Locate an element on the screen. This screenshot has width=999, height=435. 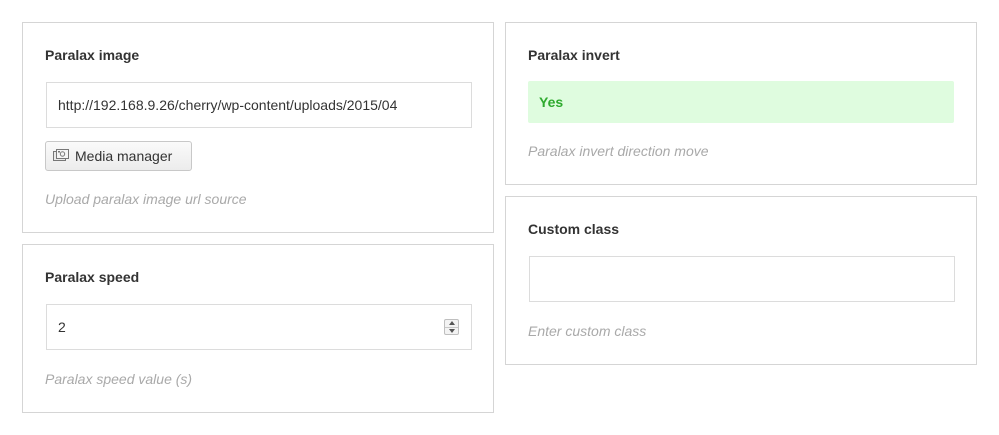
paralax-speed-value: 2 is located at coordinates (62, 327).